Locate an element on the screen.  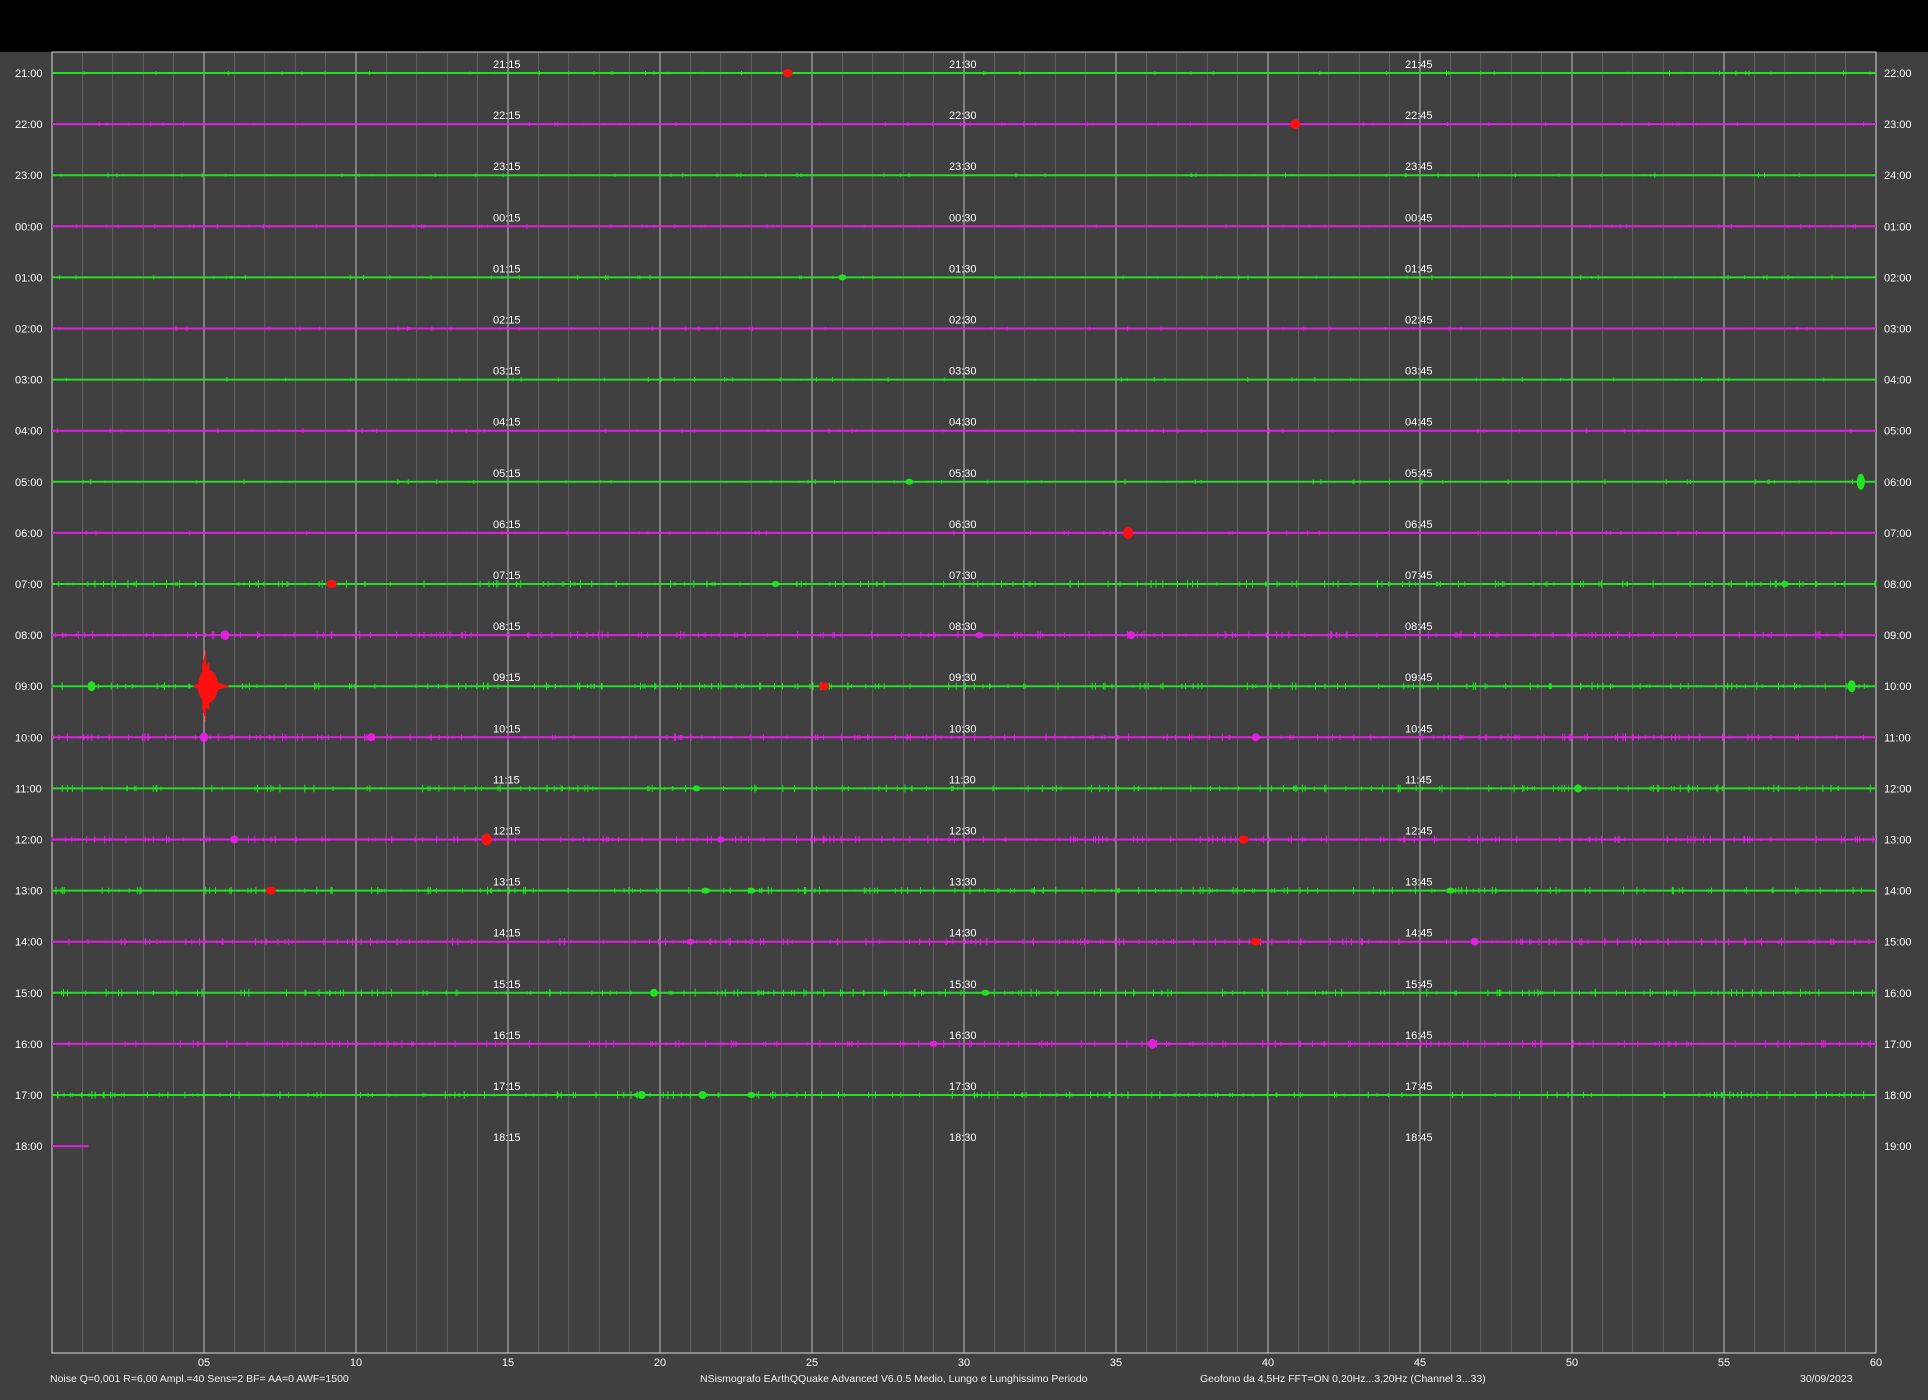
row-label-right: 07:00 is located at coordinates (1898, 534).